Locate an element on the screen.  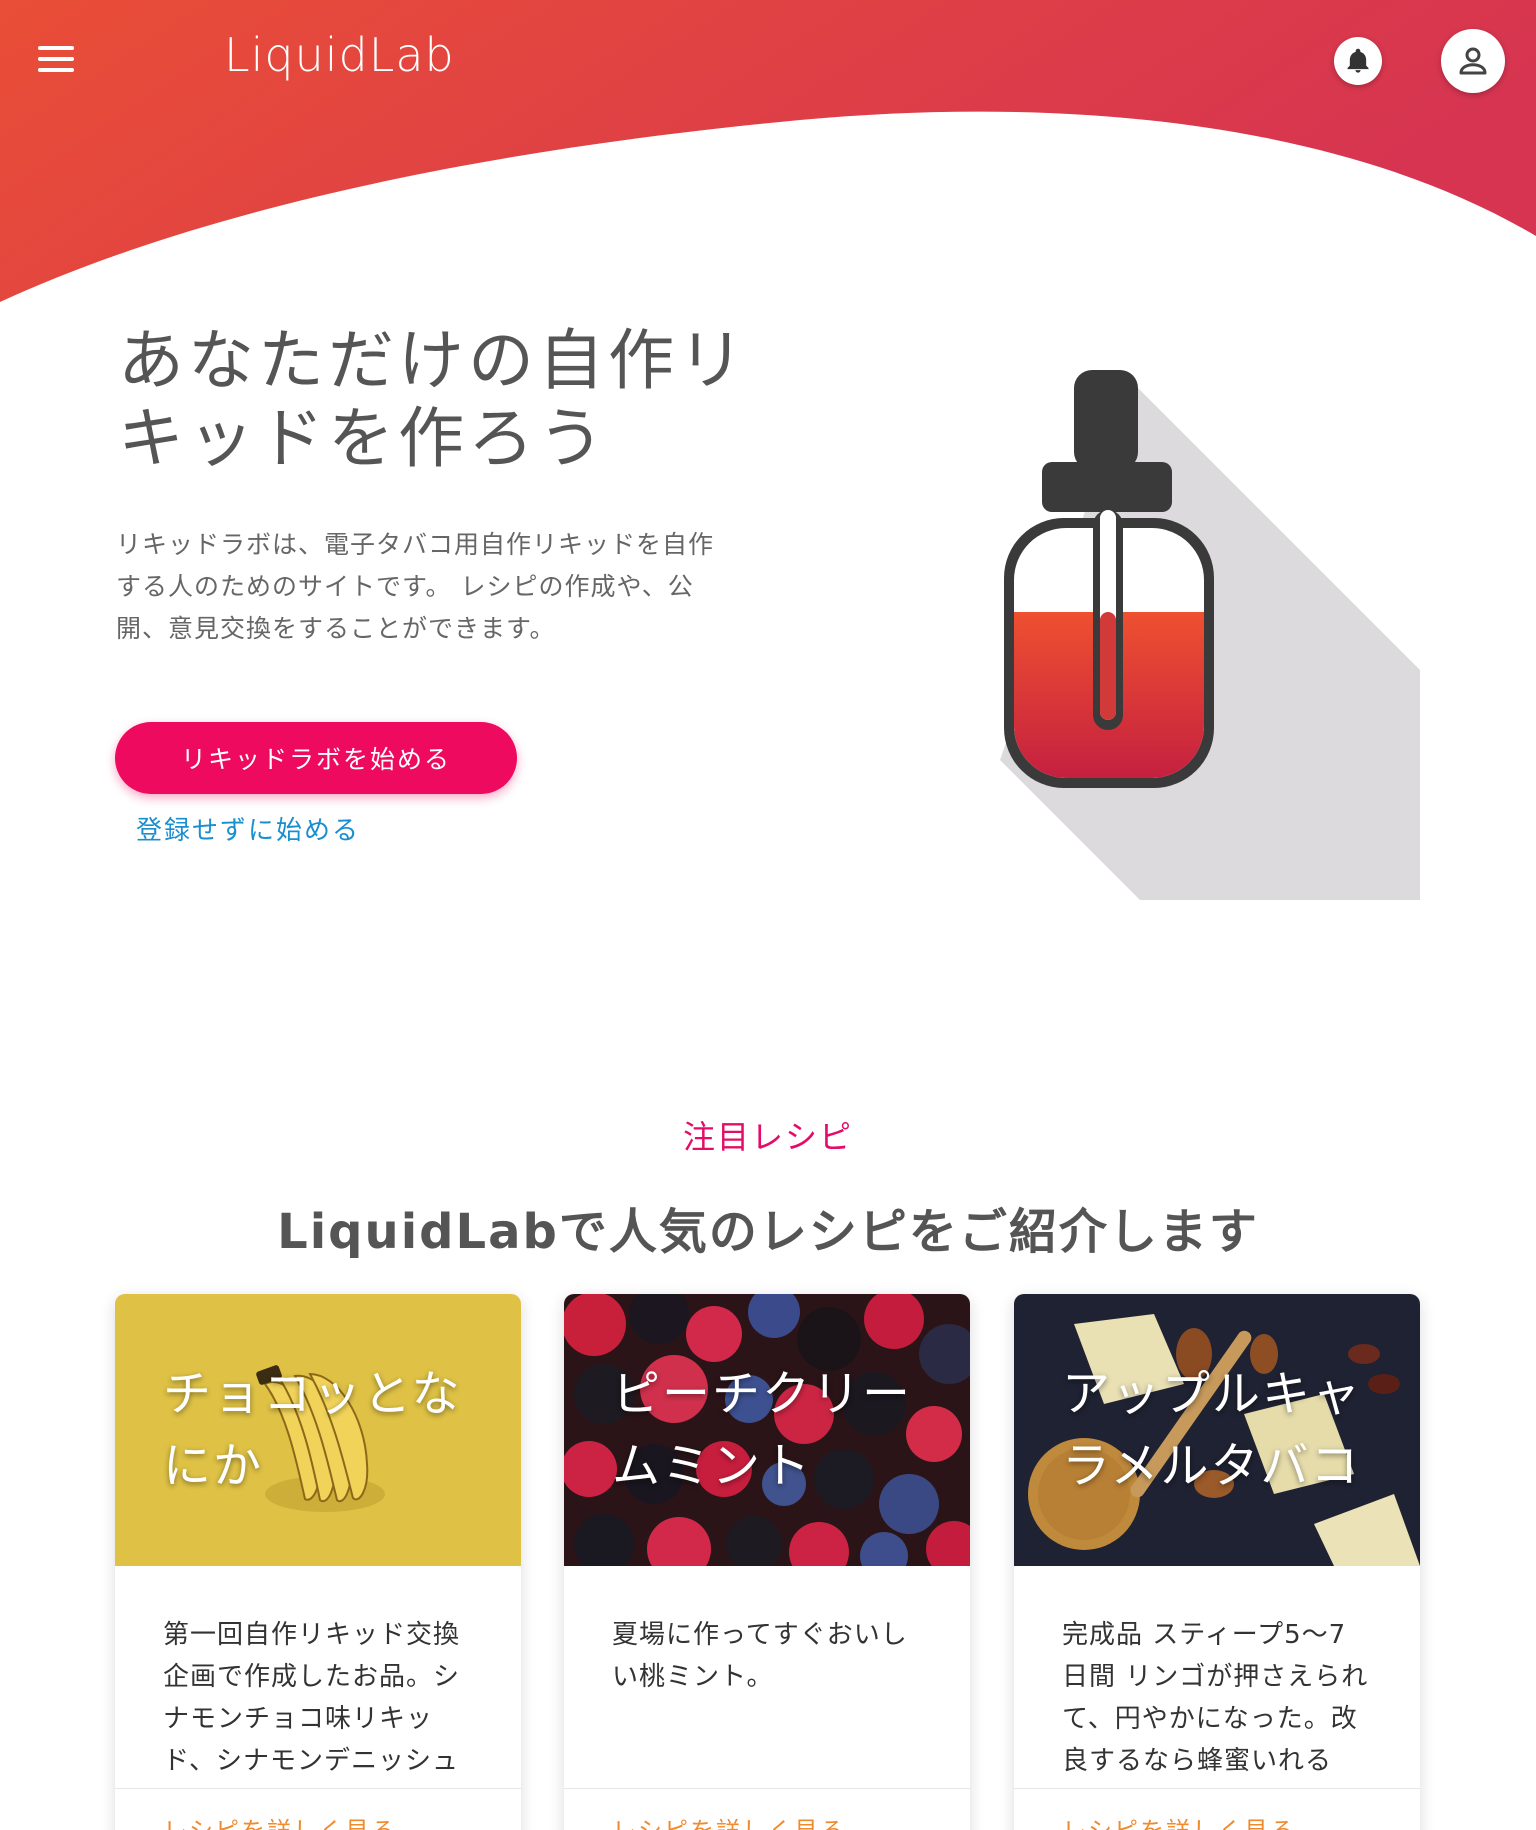
dropper-bottle-illustration is located at coordinates (1210, 635).